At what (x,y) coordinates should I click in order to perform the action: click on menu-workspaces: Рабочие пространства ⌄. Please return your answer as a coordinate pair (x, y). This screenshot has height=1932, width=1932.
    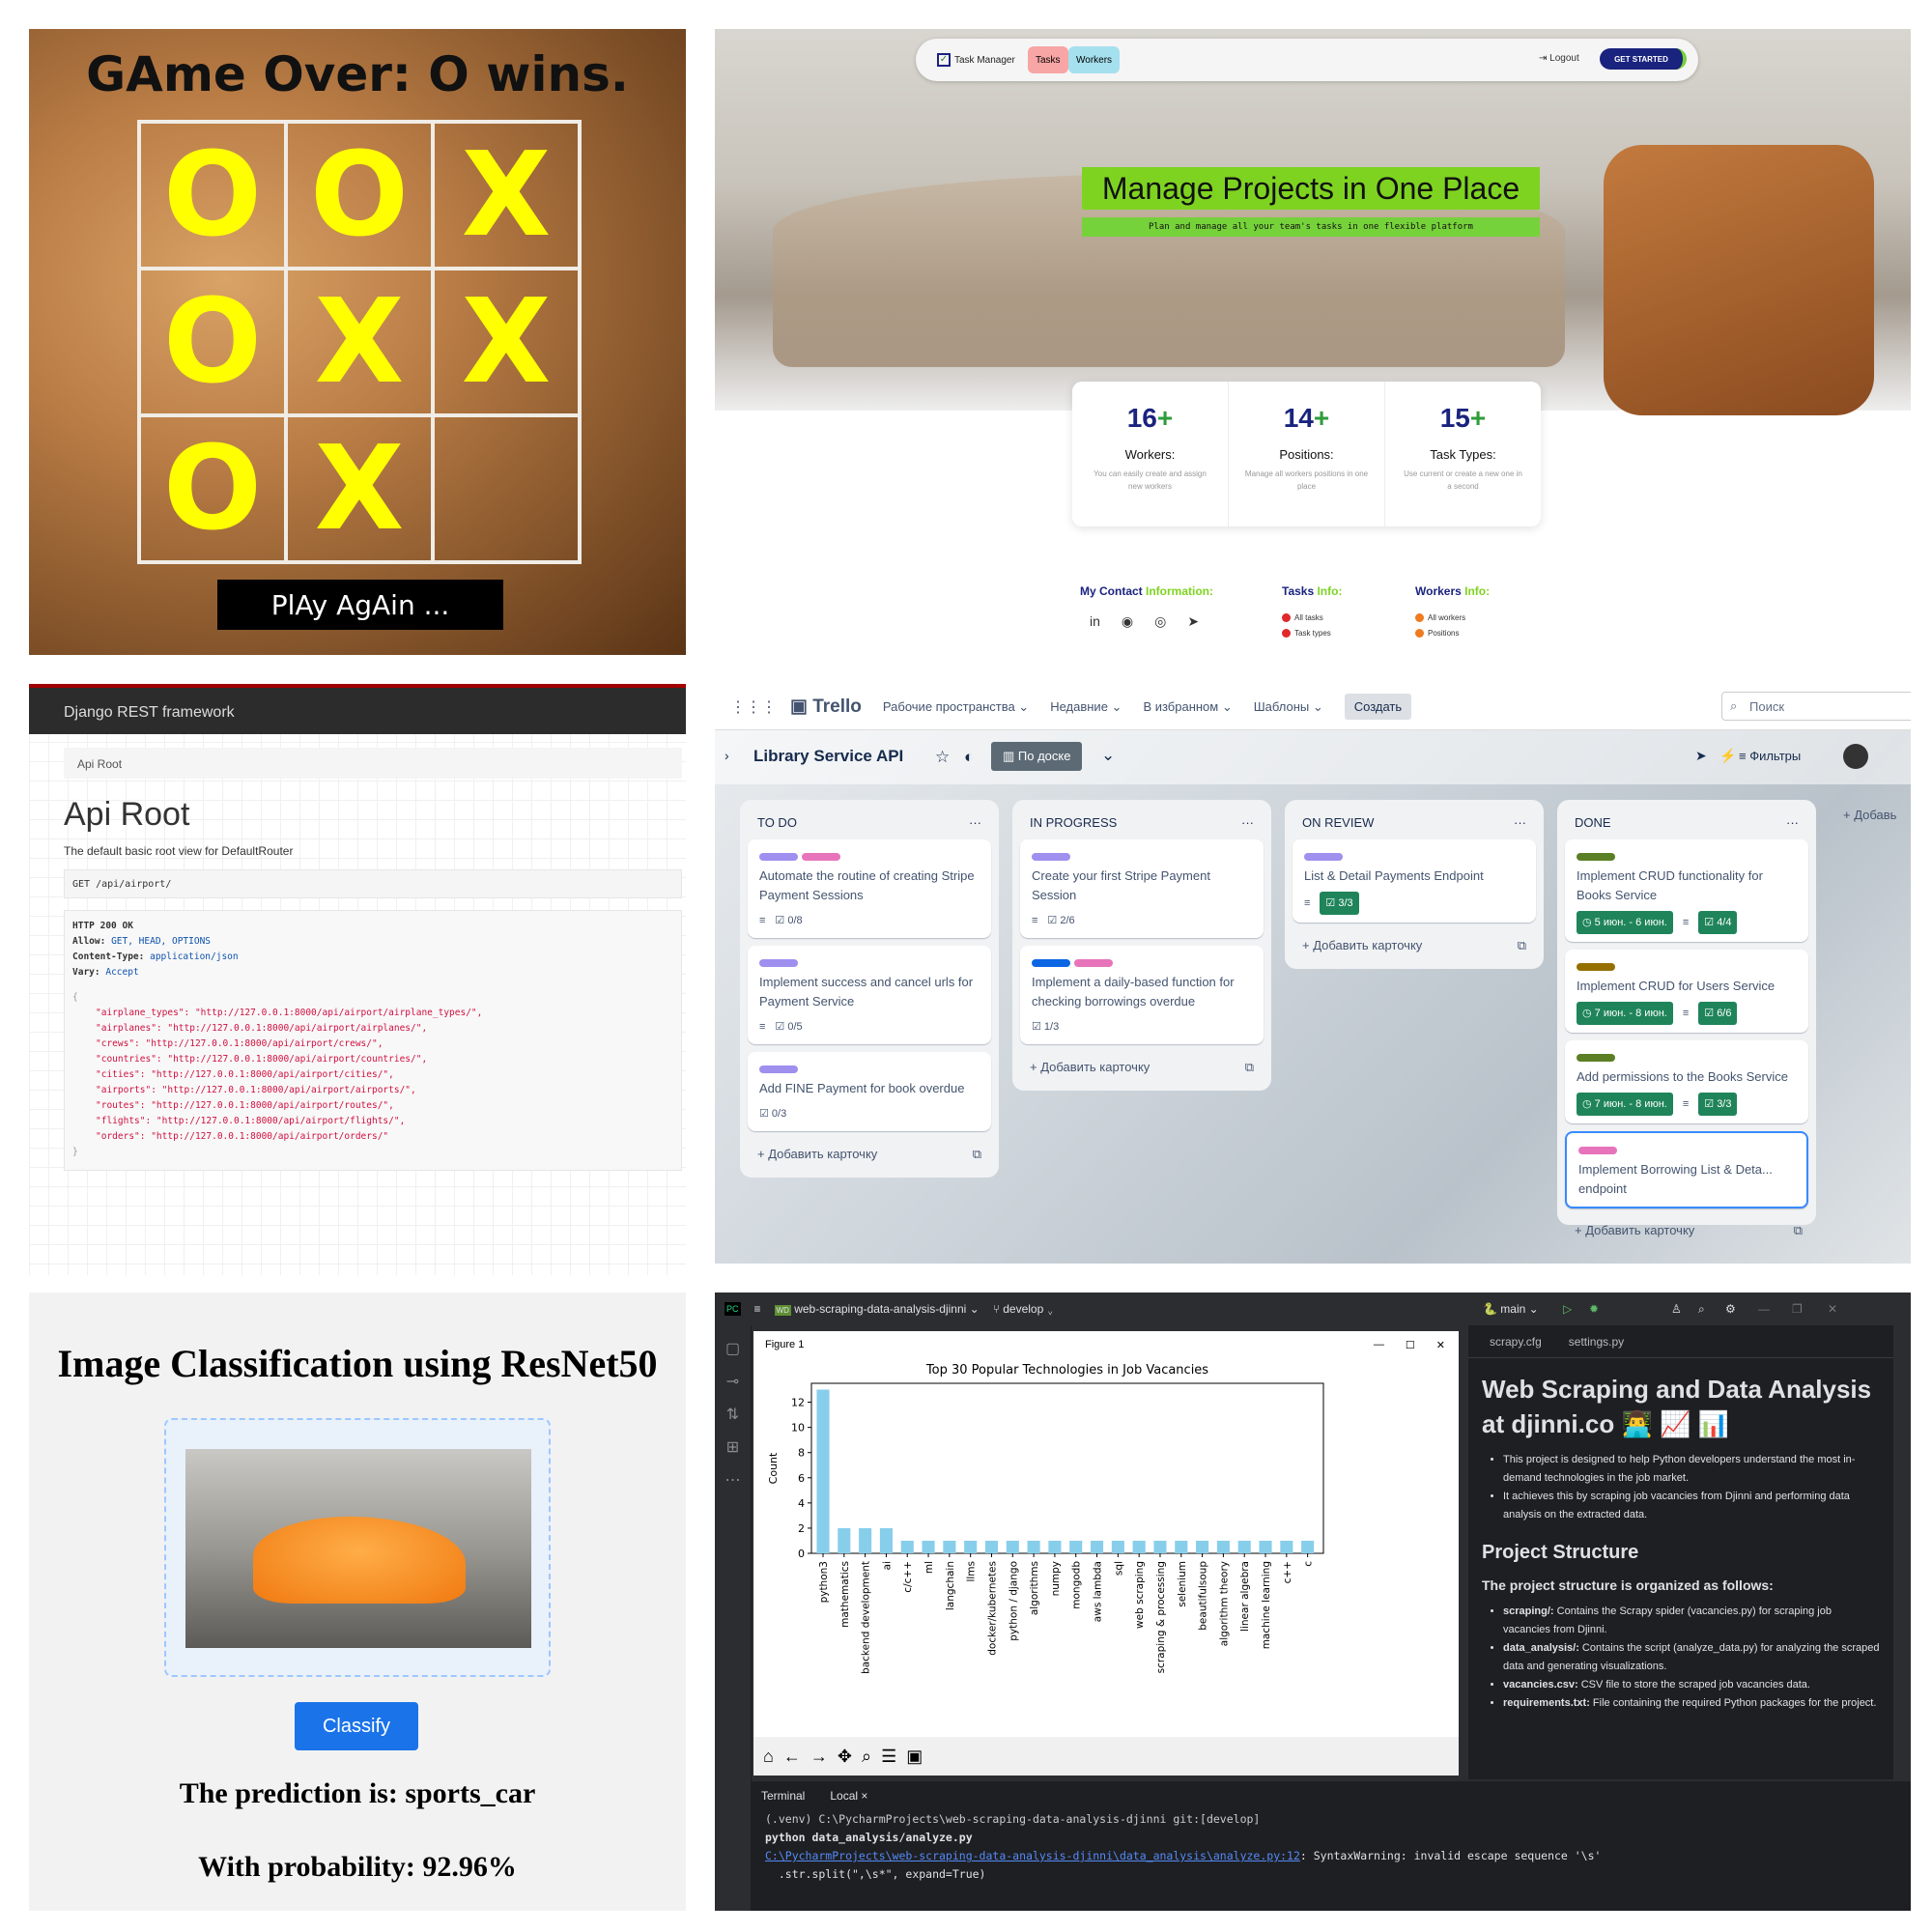
    Looking at the image, I should click on (956, 707).